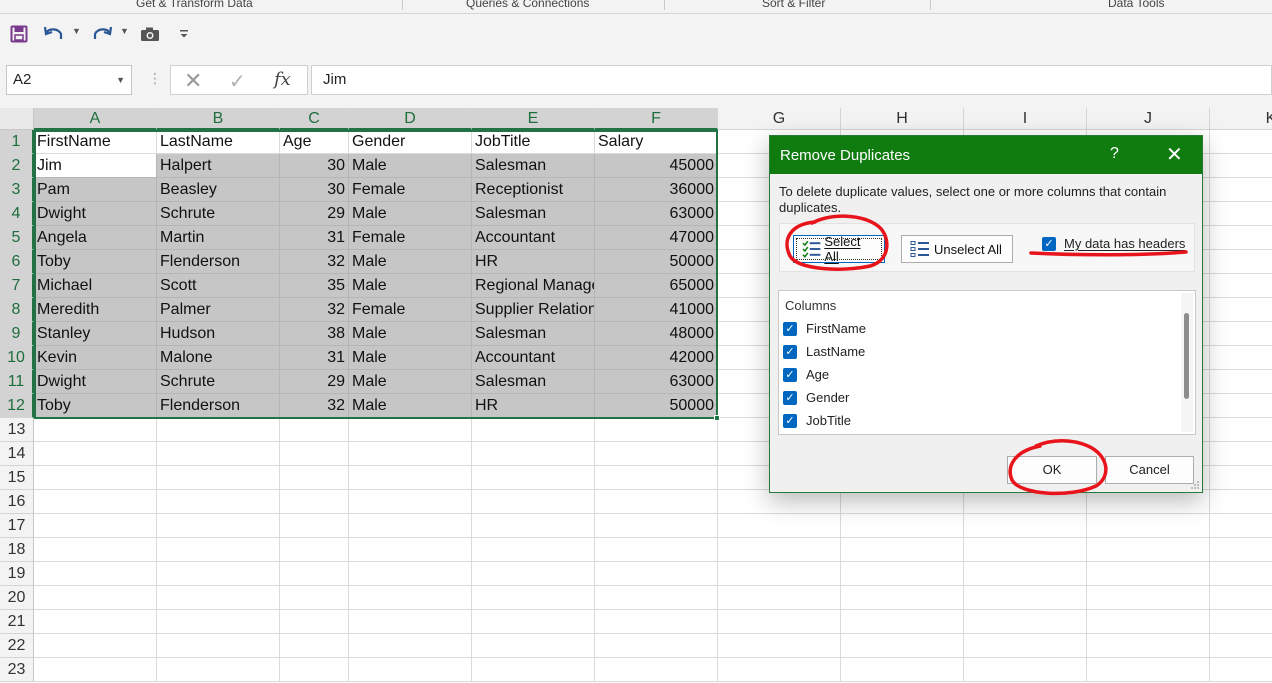 Image resolution: width=1272 pixels, height=683 pixels. What do you see at coordinates (218, 286) in the screenshot?
I see `cell-b7: Scott` at bounding box center [218, 286].